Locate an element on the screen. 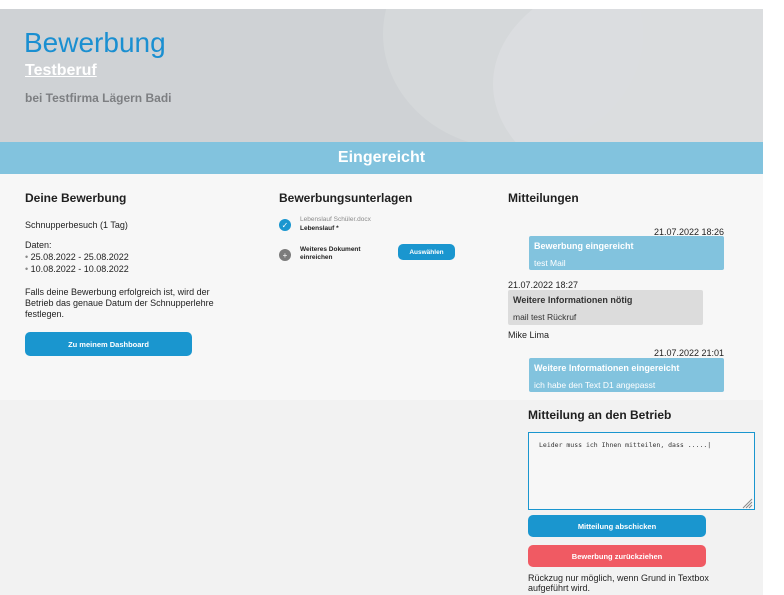 This screenshot has width=784, height=595. message-title: Bewerbung eingereicht is located at coordinates (584, 246).